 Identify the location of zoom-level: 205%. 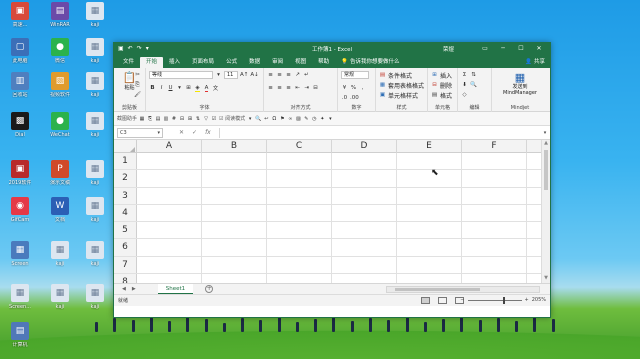
(539, 300).